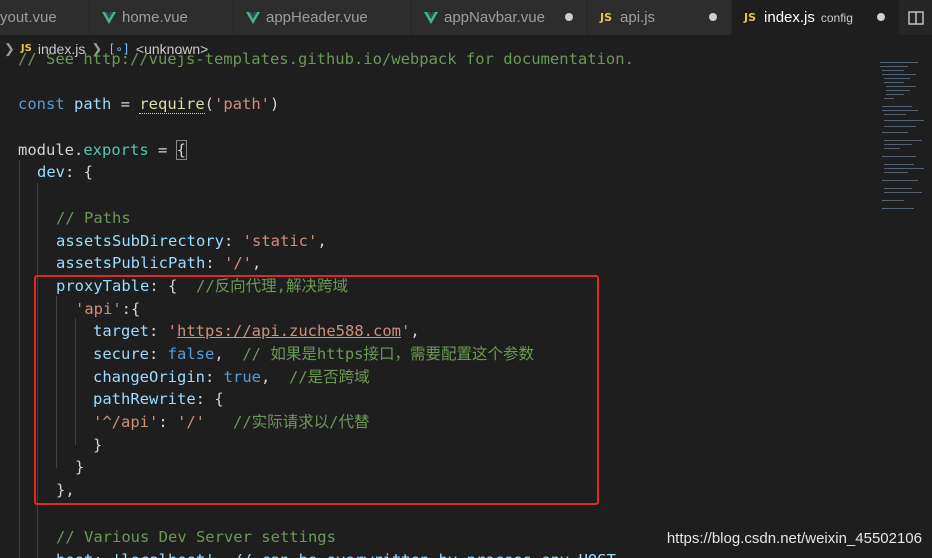 This screenshot has height=558, width=932. Describe the element at coordinates (237, 263) in the screenshot. I see `string: '/'` at that location.